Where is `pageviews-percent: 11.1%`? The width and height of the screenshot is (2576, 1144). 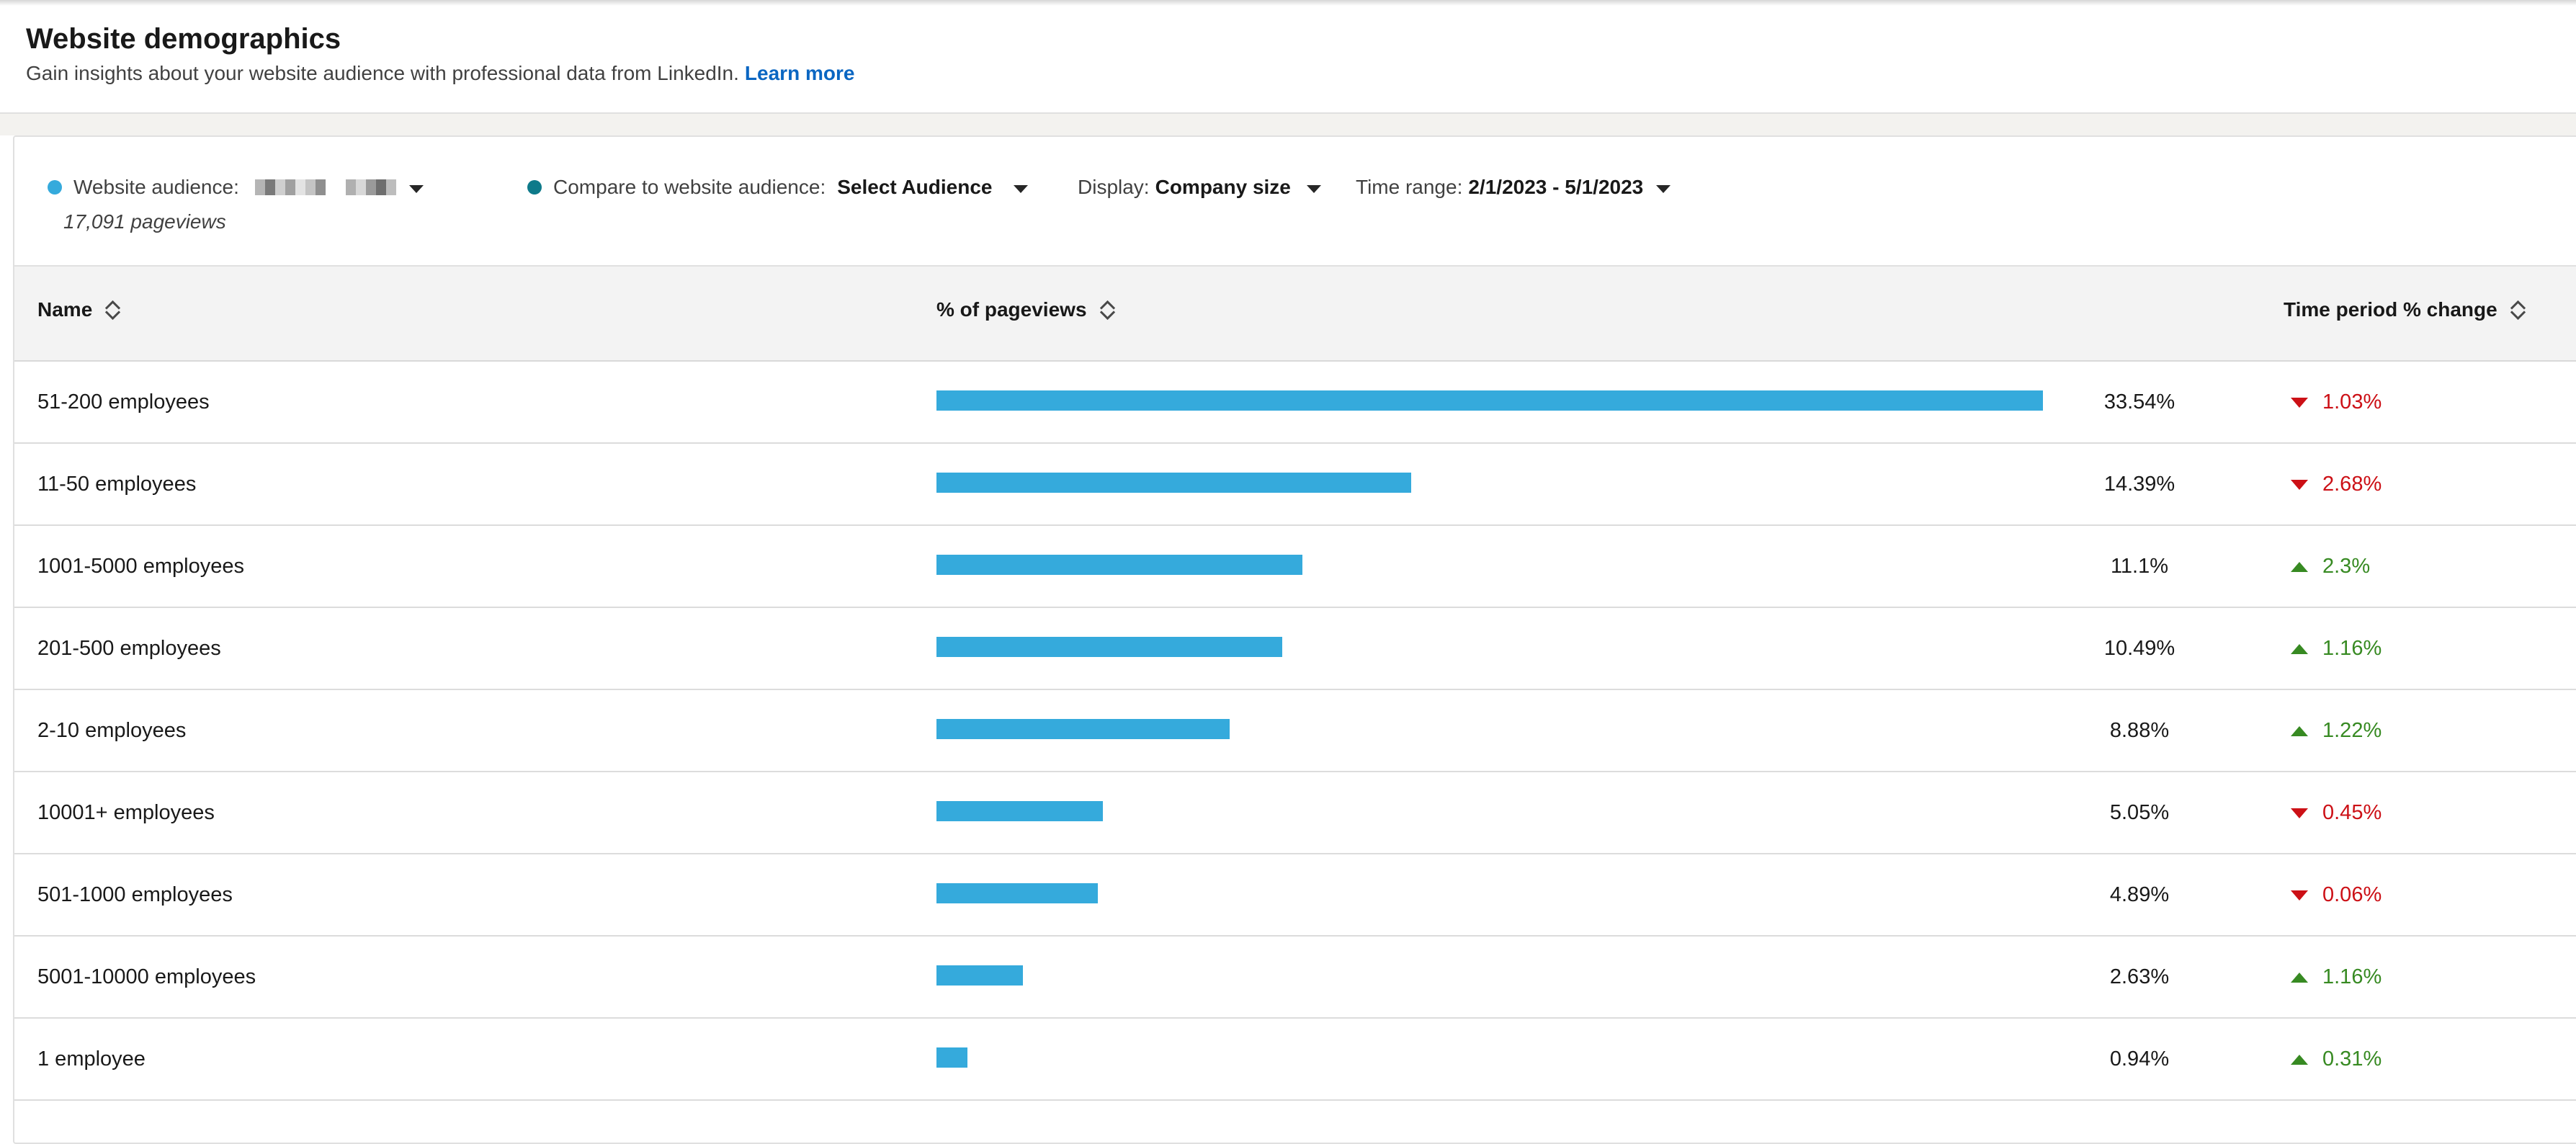 pageviews-percent: 11.1% is located at coordinates (2139, 566).